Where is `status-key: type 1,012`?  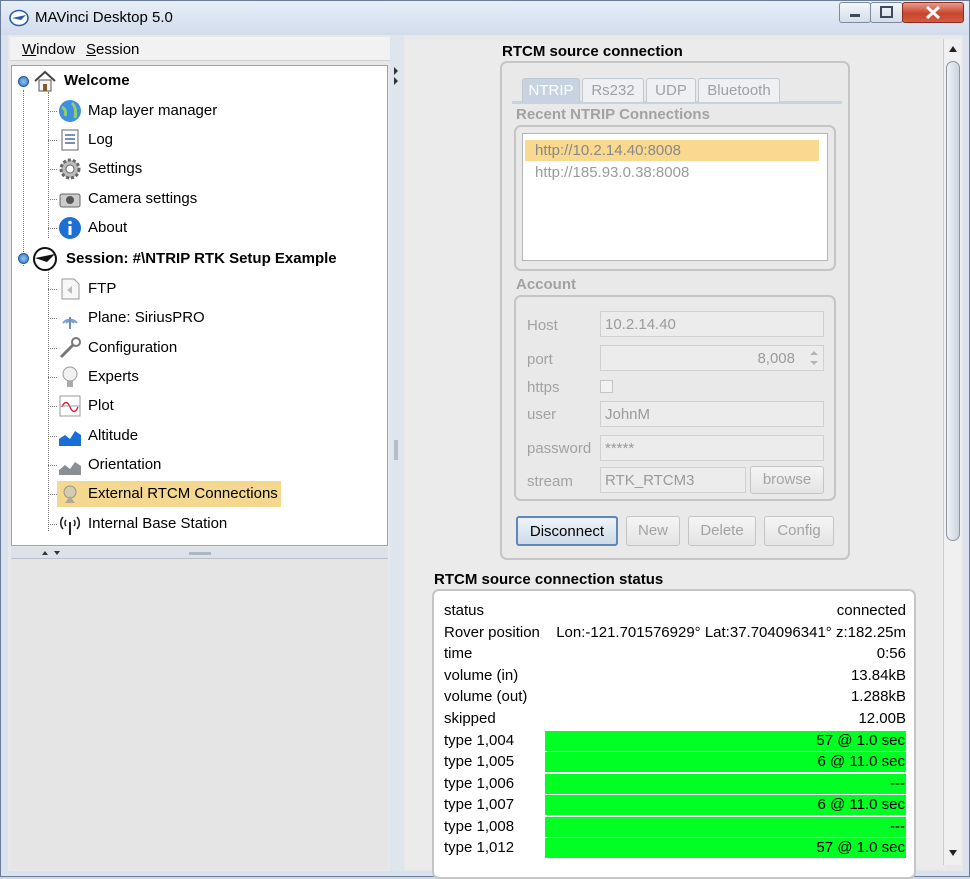 status-key: type 1,012 is located at coordinates (479, 847).